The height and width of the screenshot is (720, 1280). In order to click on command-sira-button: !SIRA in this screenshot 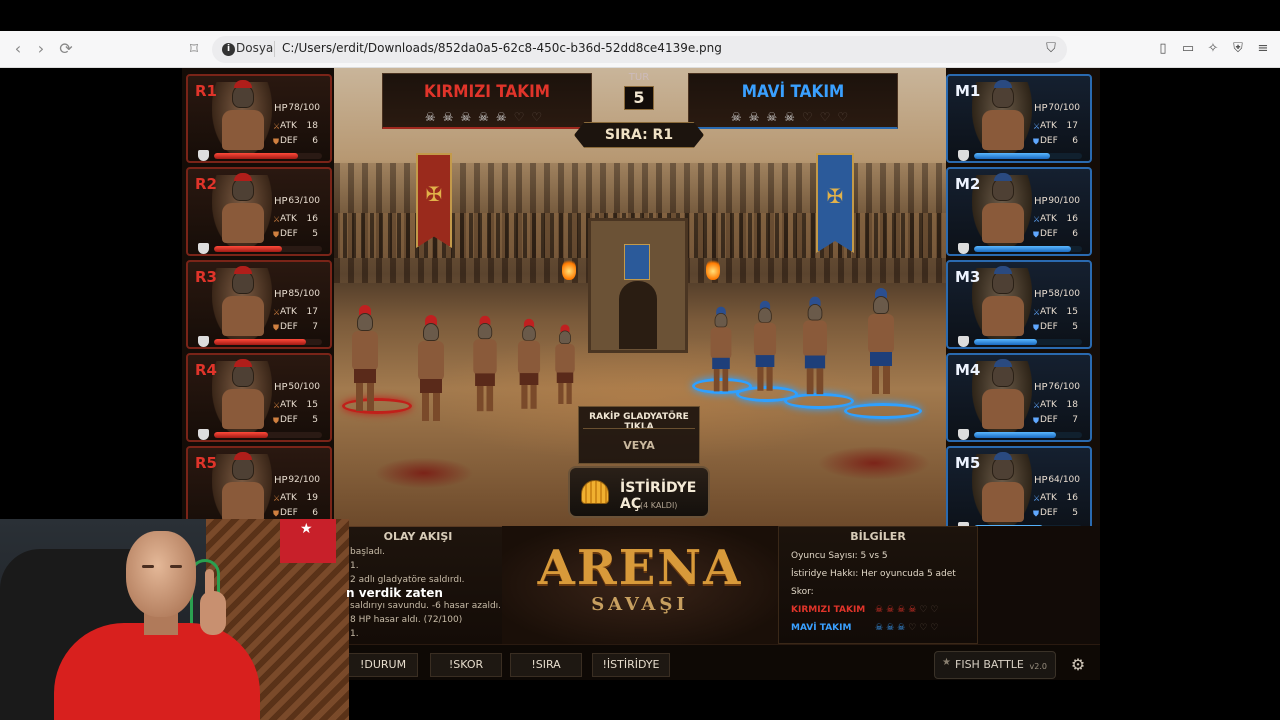, I will do `click(546, 665)`.